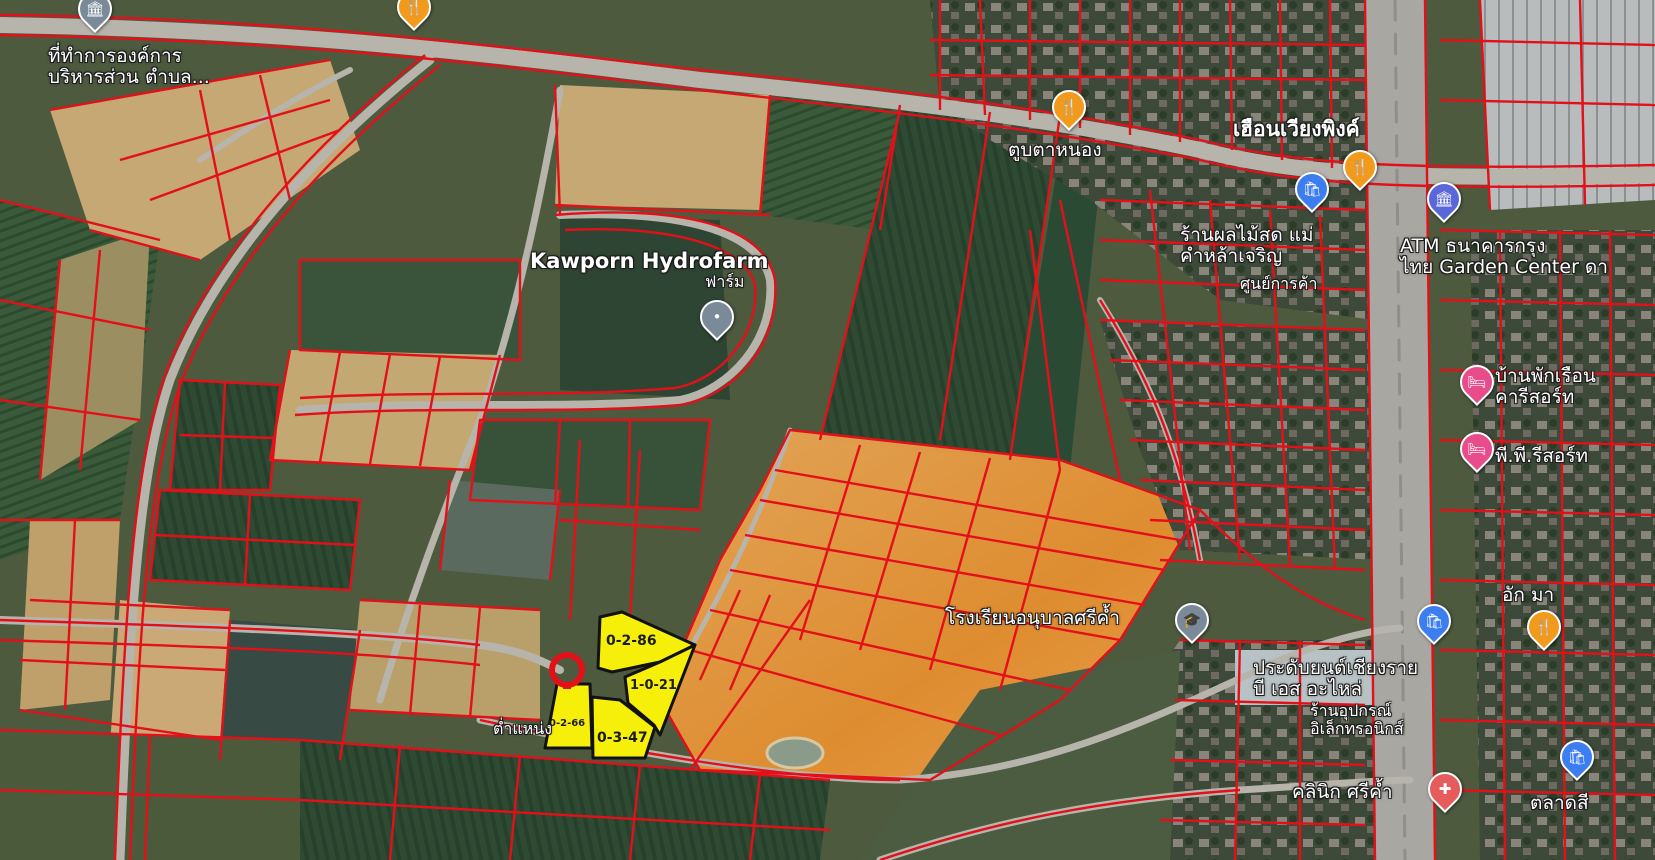 This screenshot has width=1655, height=860. I want to click on pond-in-orange, so click(795, 753).